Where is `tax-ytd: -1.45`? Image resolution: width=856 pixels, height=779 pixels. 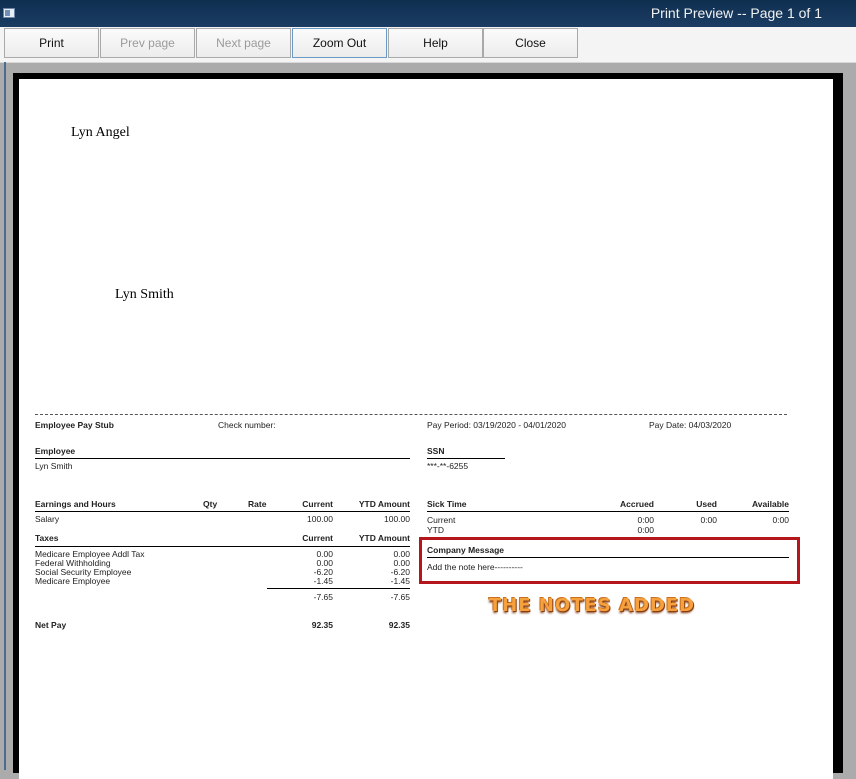 tax-ytd: -1.45 is located at coordinates (400, 581).